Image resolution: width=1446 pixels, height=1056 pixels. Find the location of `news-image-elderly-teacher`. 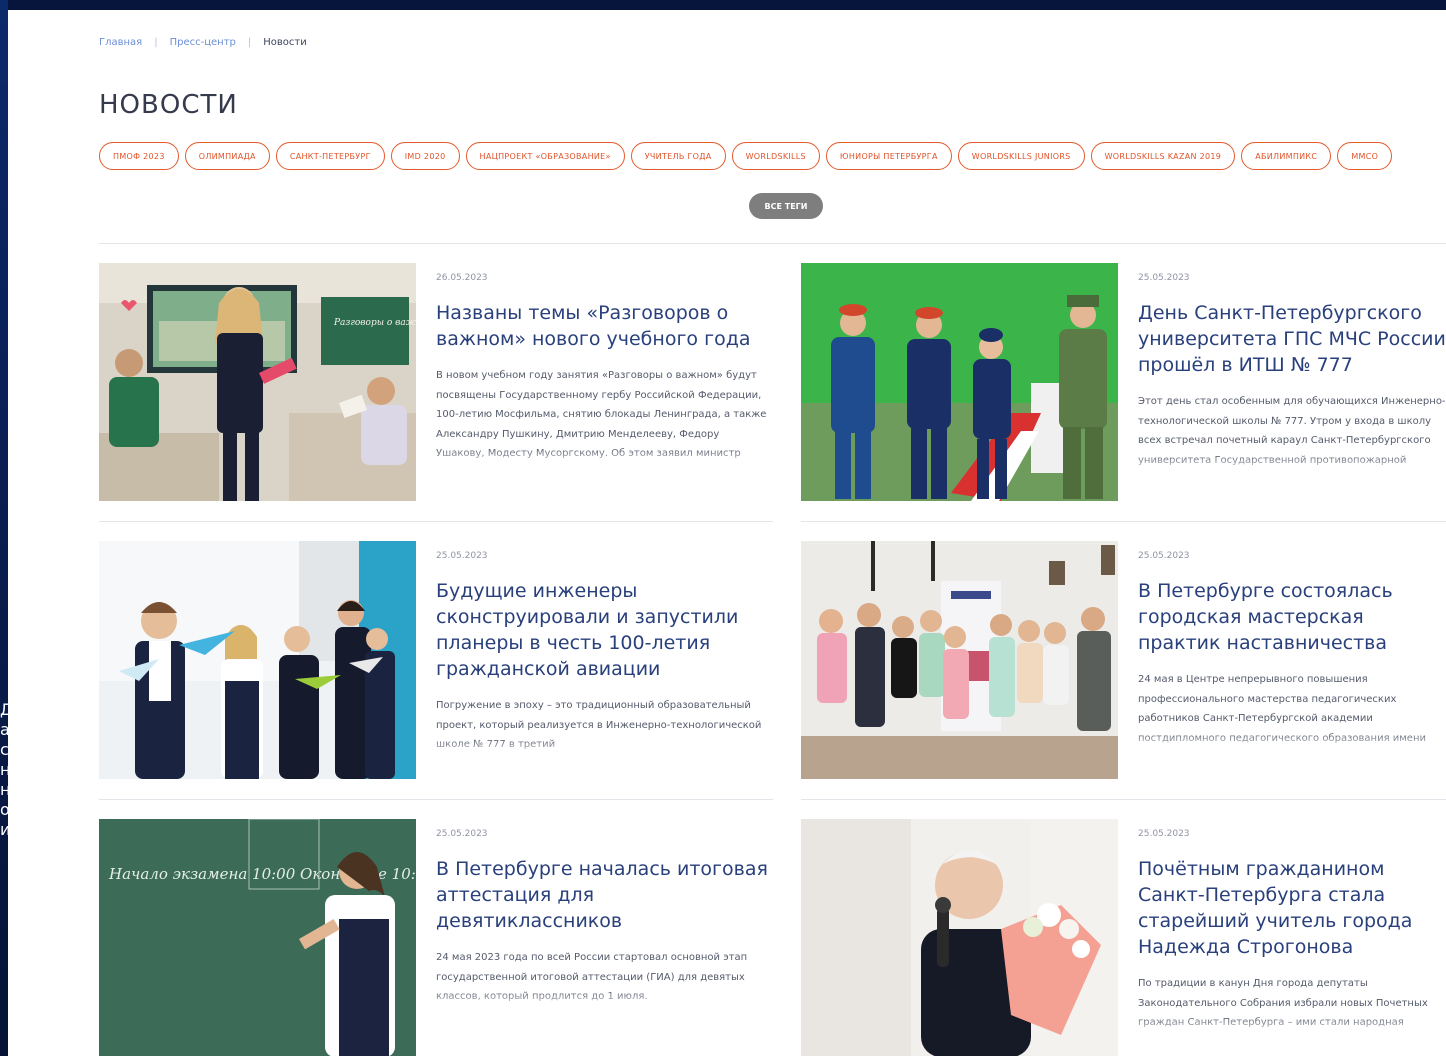

news-image-elderly-teacher is located at coordinates (959, 937).